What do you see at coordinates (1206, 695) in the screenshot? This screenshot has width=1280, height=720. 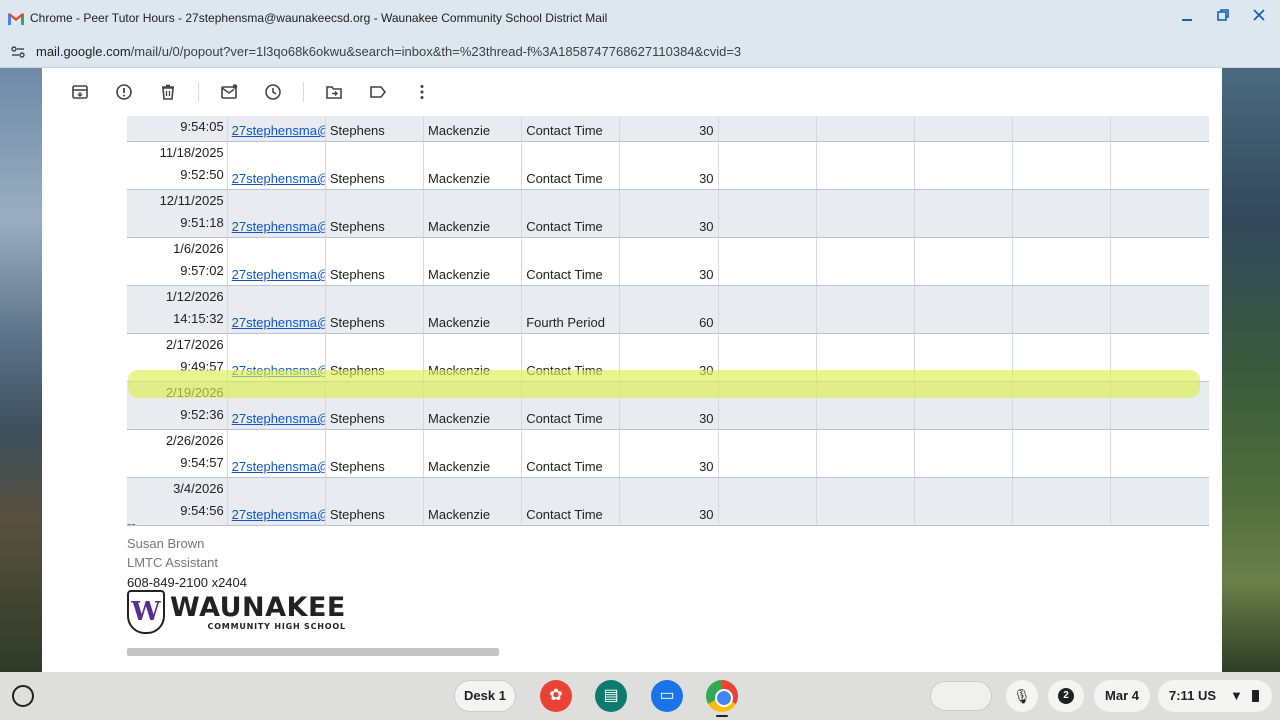 I see `locale-indicator: US` at bounding box center [1206, 695].